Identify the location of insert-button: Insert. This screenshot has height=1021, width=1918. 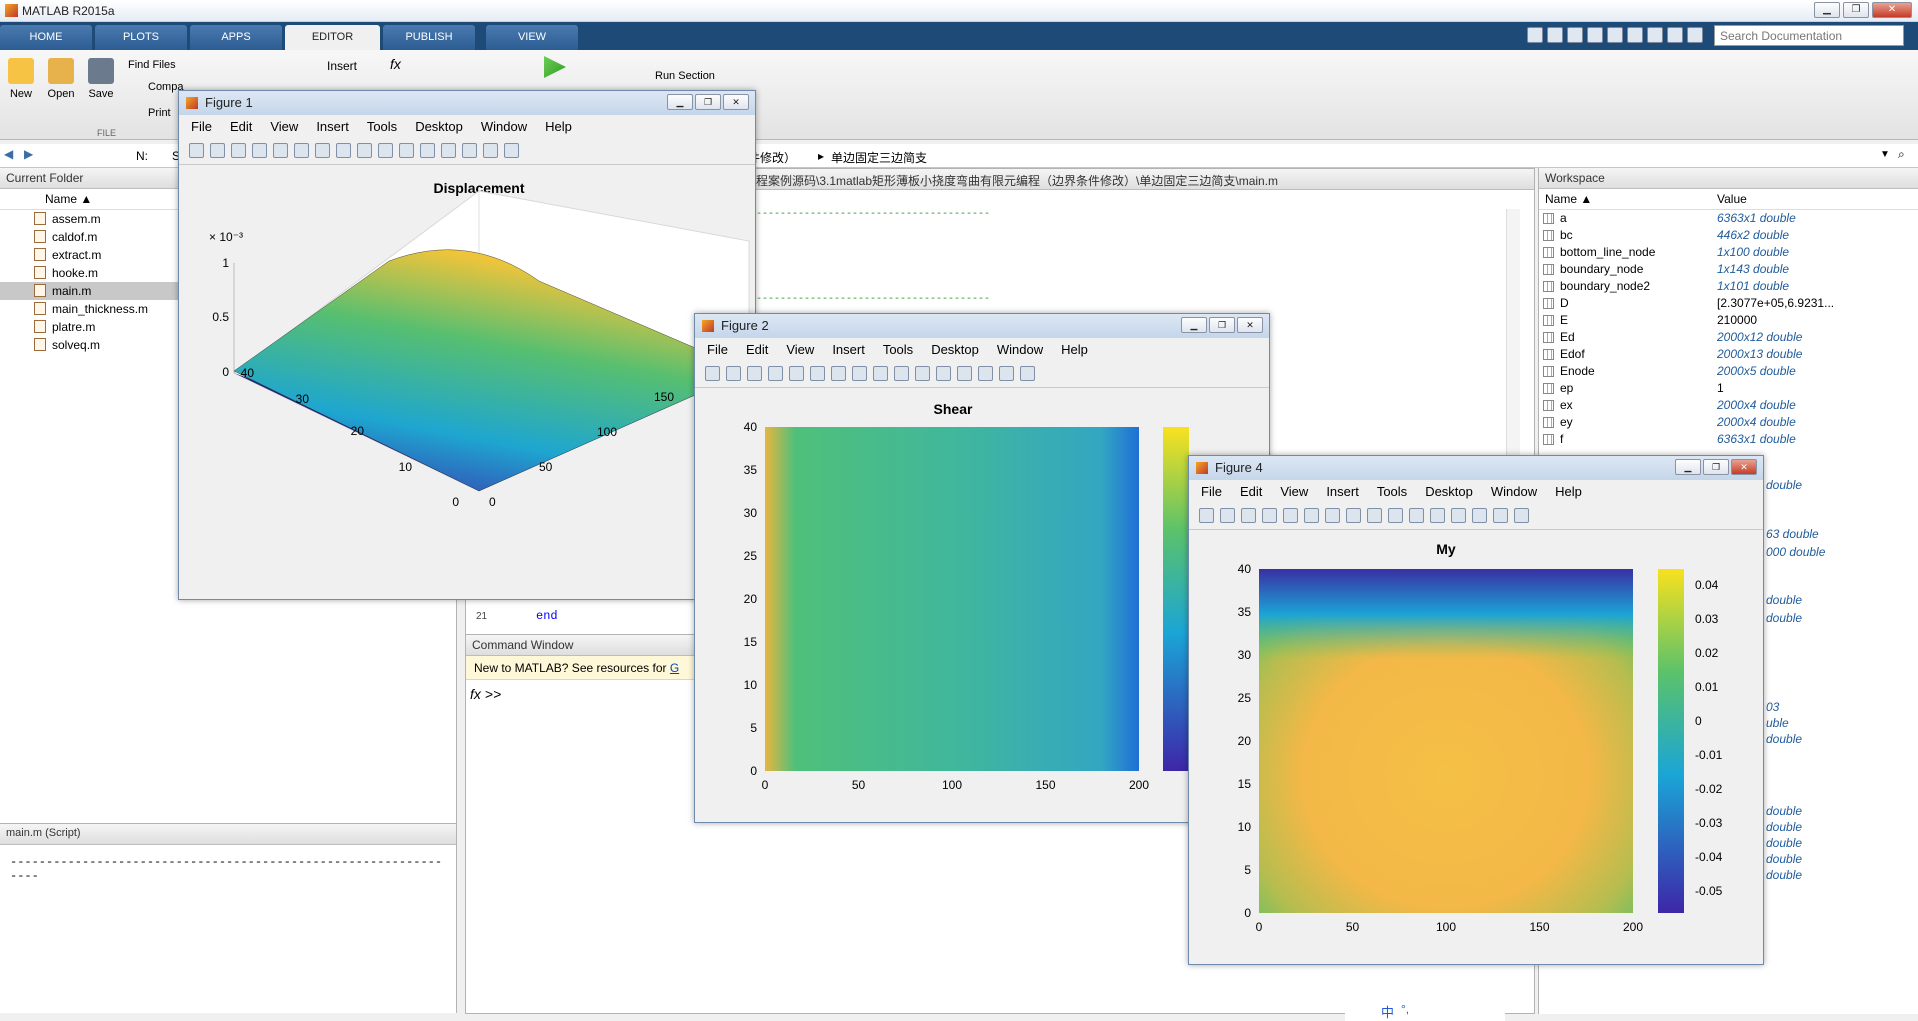
(342, 66).